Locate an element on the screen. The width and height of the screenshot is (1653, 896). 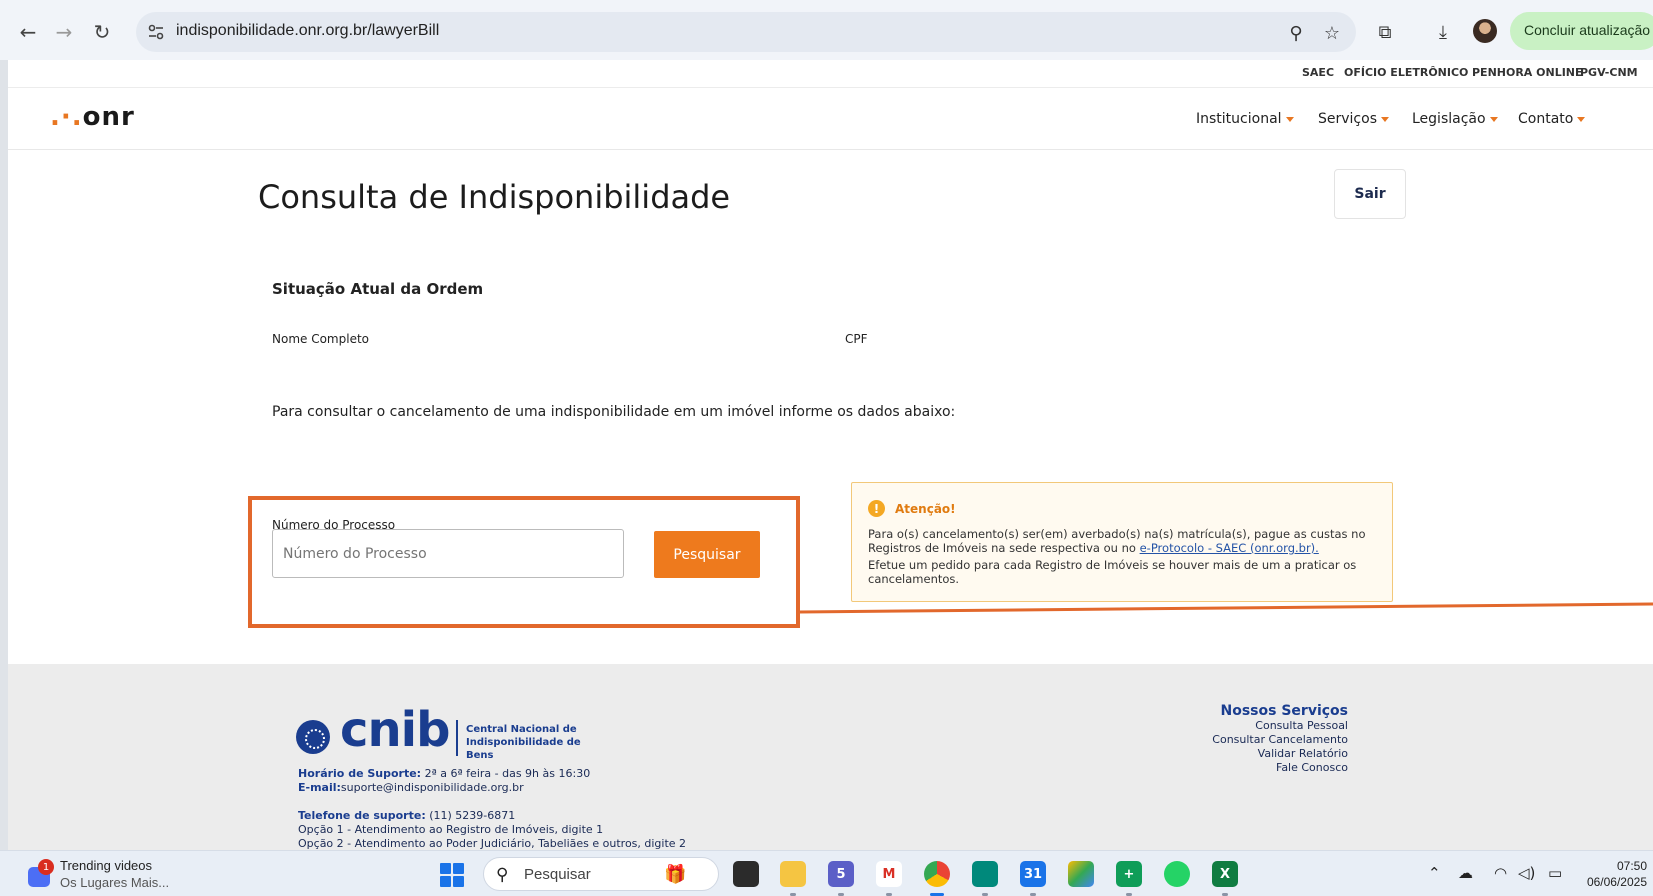
teams-icon: 5 is located at coordinates (841, 874).